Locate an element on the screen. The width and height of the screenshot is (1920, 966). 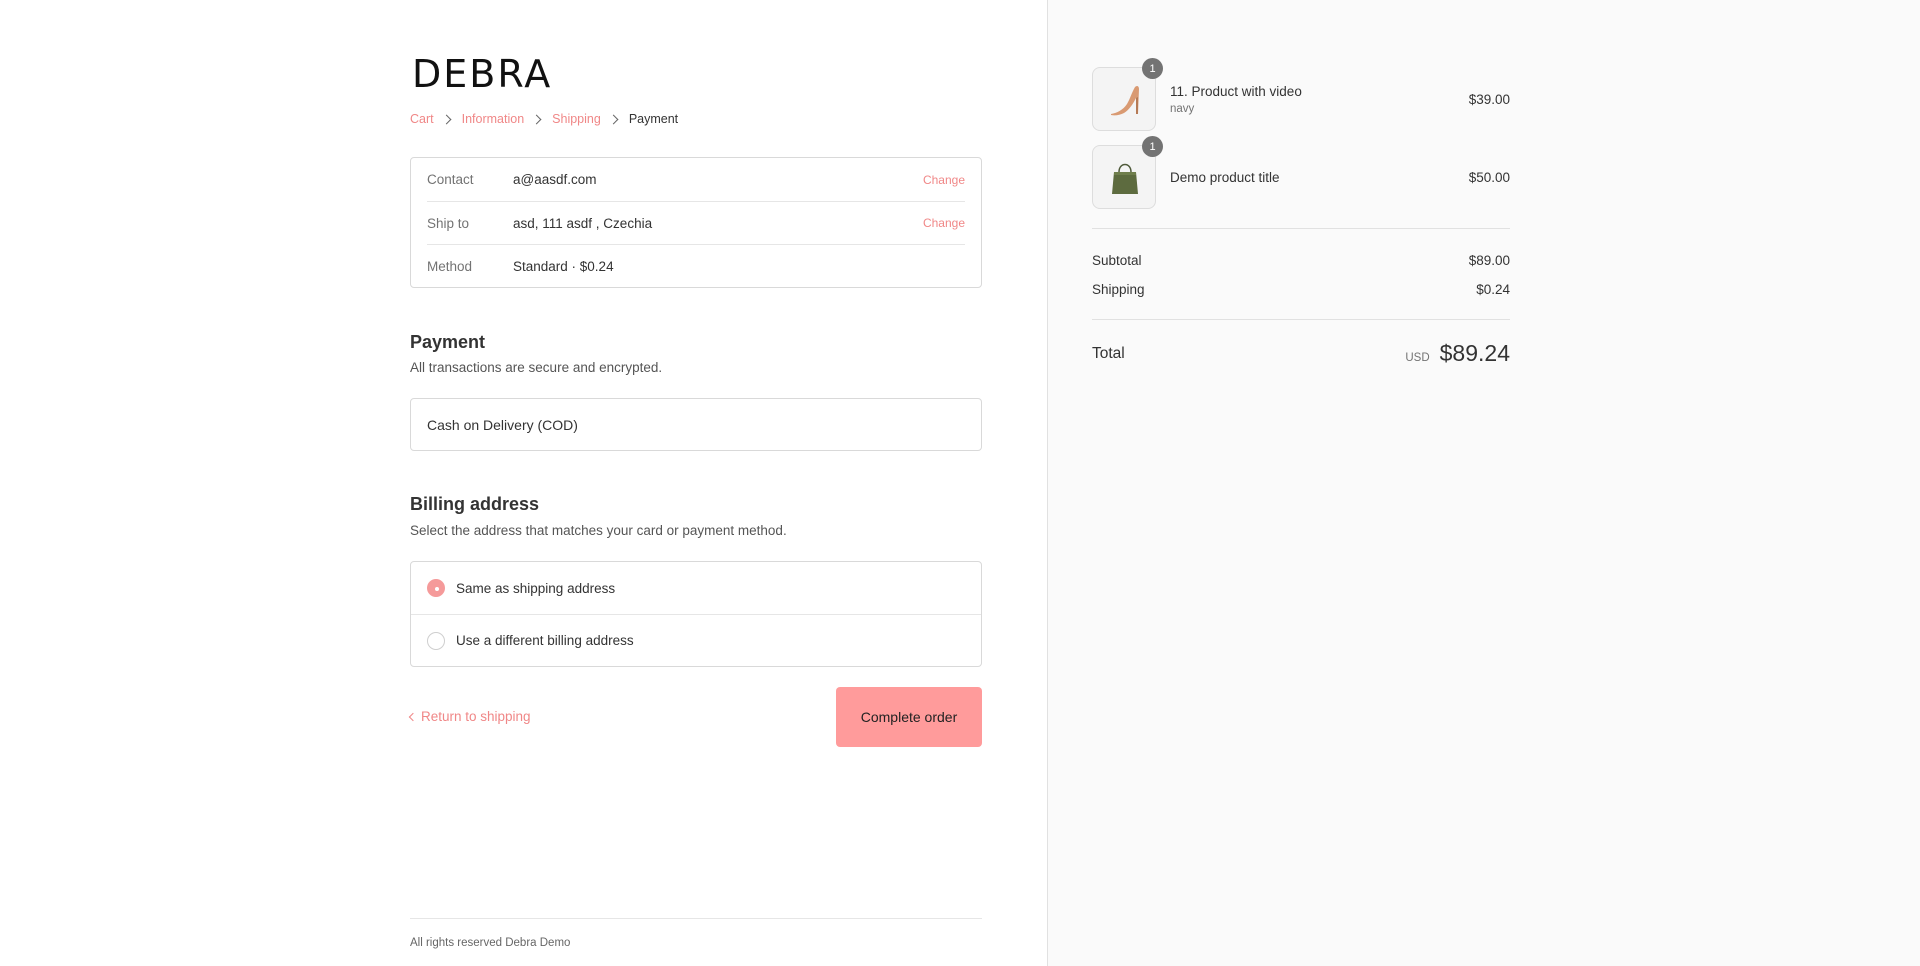
product-price: $50.00 is located at coordinates (1489, 177).